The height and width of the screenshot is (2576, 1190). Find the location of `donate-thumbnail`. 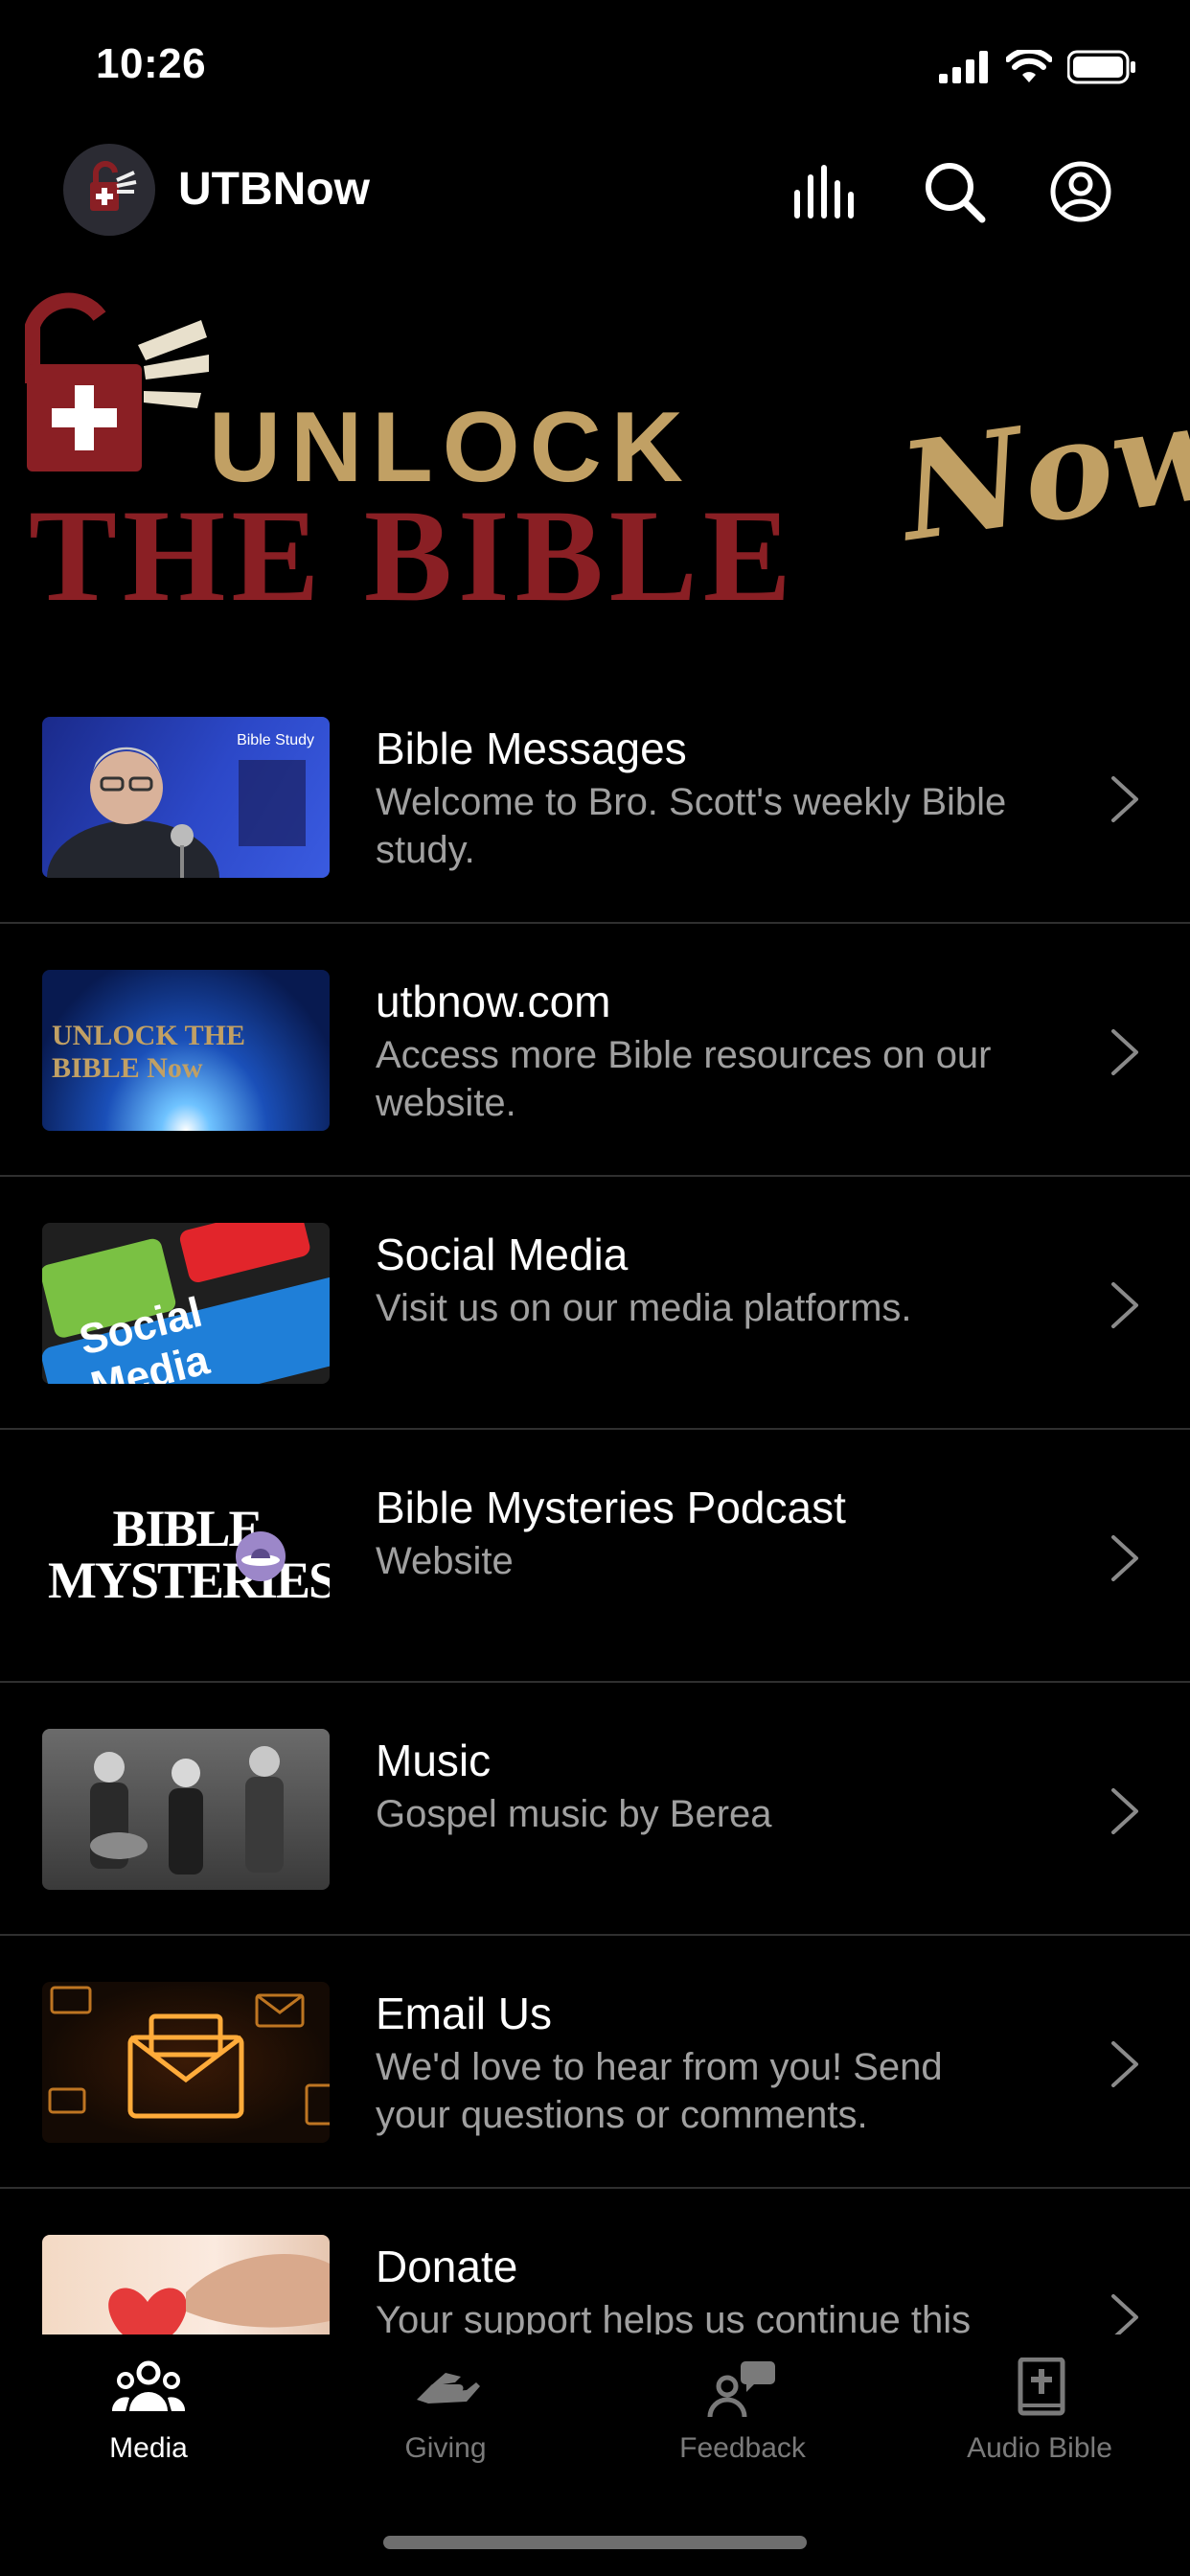

donate-thumbnail is located at coordinates (186, 2284).